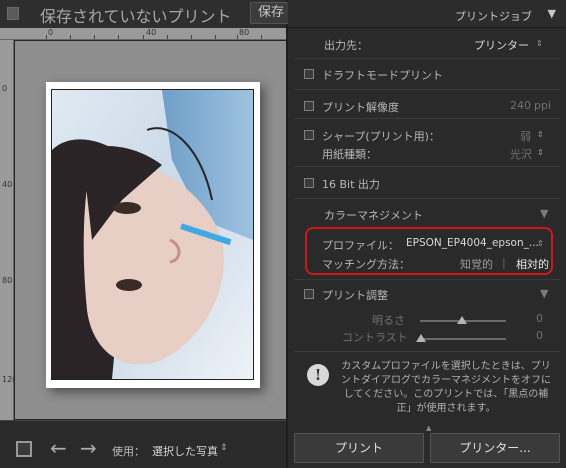 Image resolution: width=566 pixels, height=468 pixels. I want to click on contrast-value: 0, so click(539, 335).